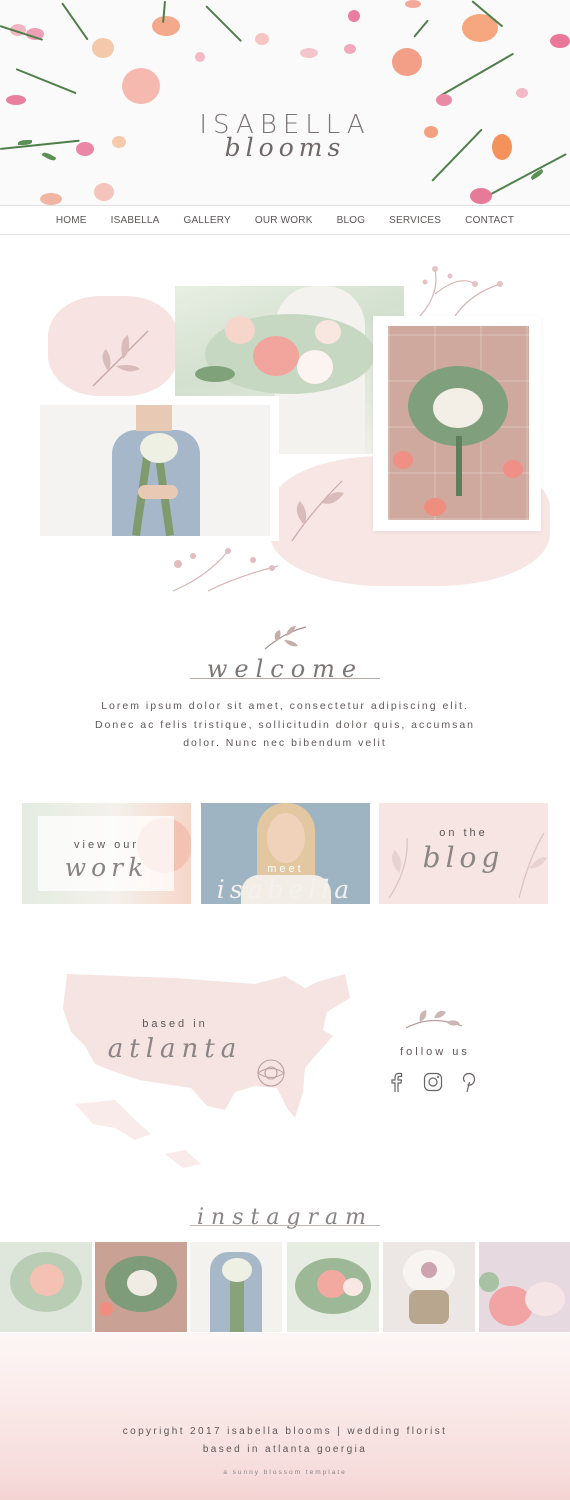  Describe the element at coordinates (285, 102) in the screenshot. I see `header-hero: ISABELLA blooms` at that location.